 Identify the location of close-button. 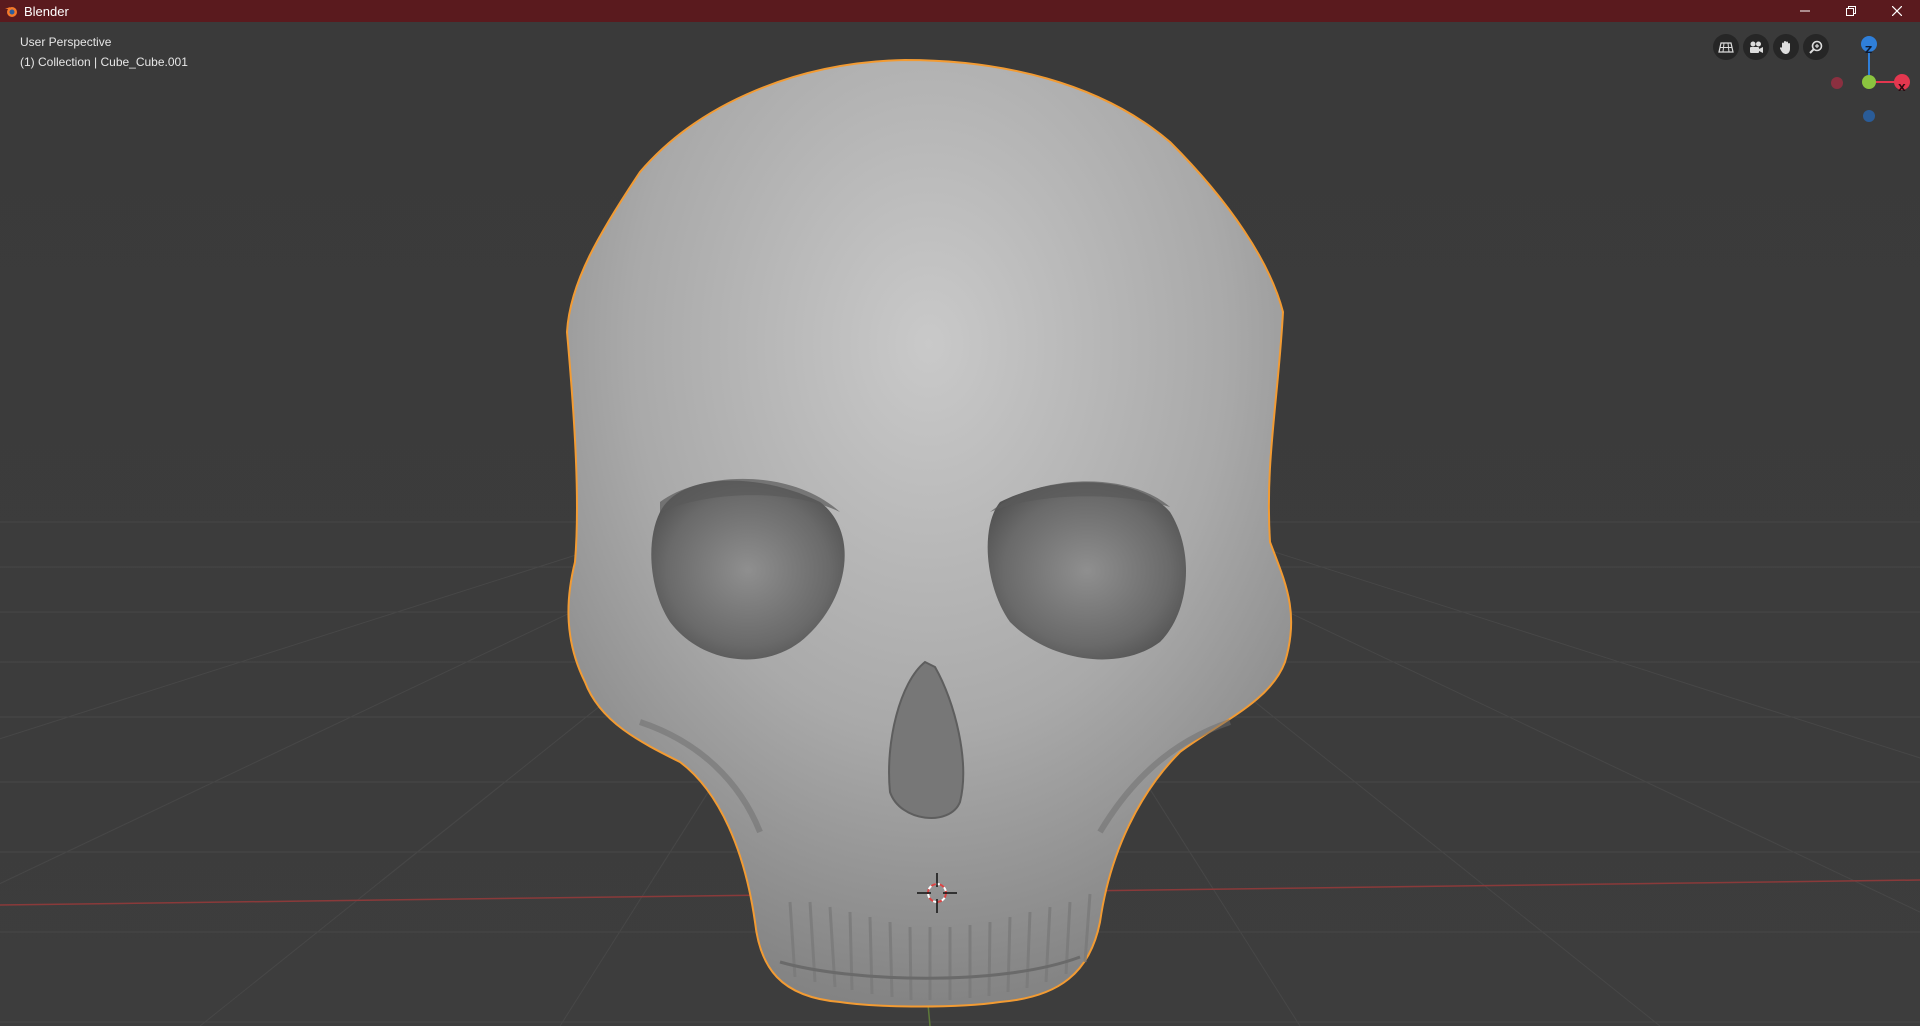
(1897, 11).